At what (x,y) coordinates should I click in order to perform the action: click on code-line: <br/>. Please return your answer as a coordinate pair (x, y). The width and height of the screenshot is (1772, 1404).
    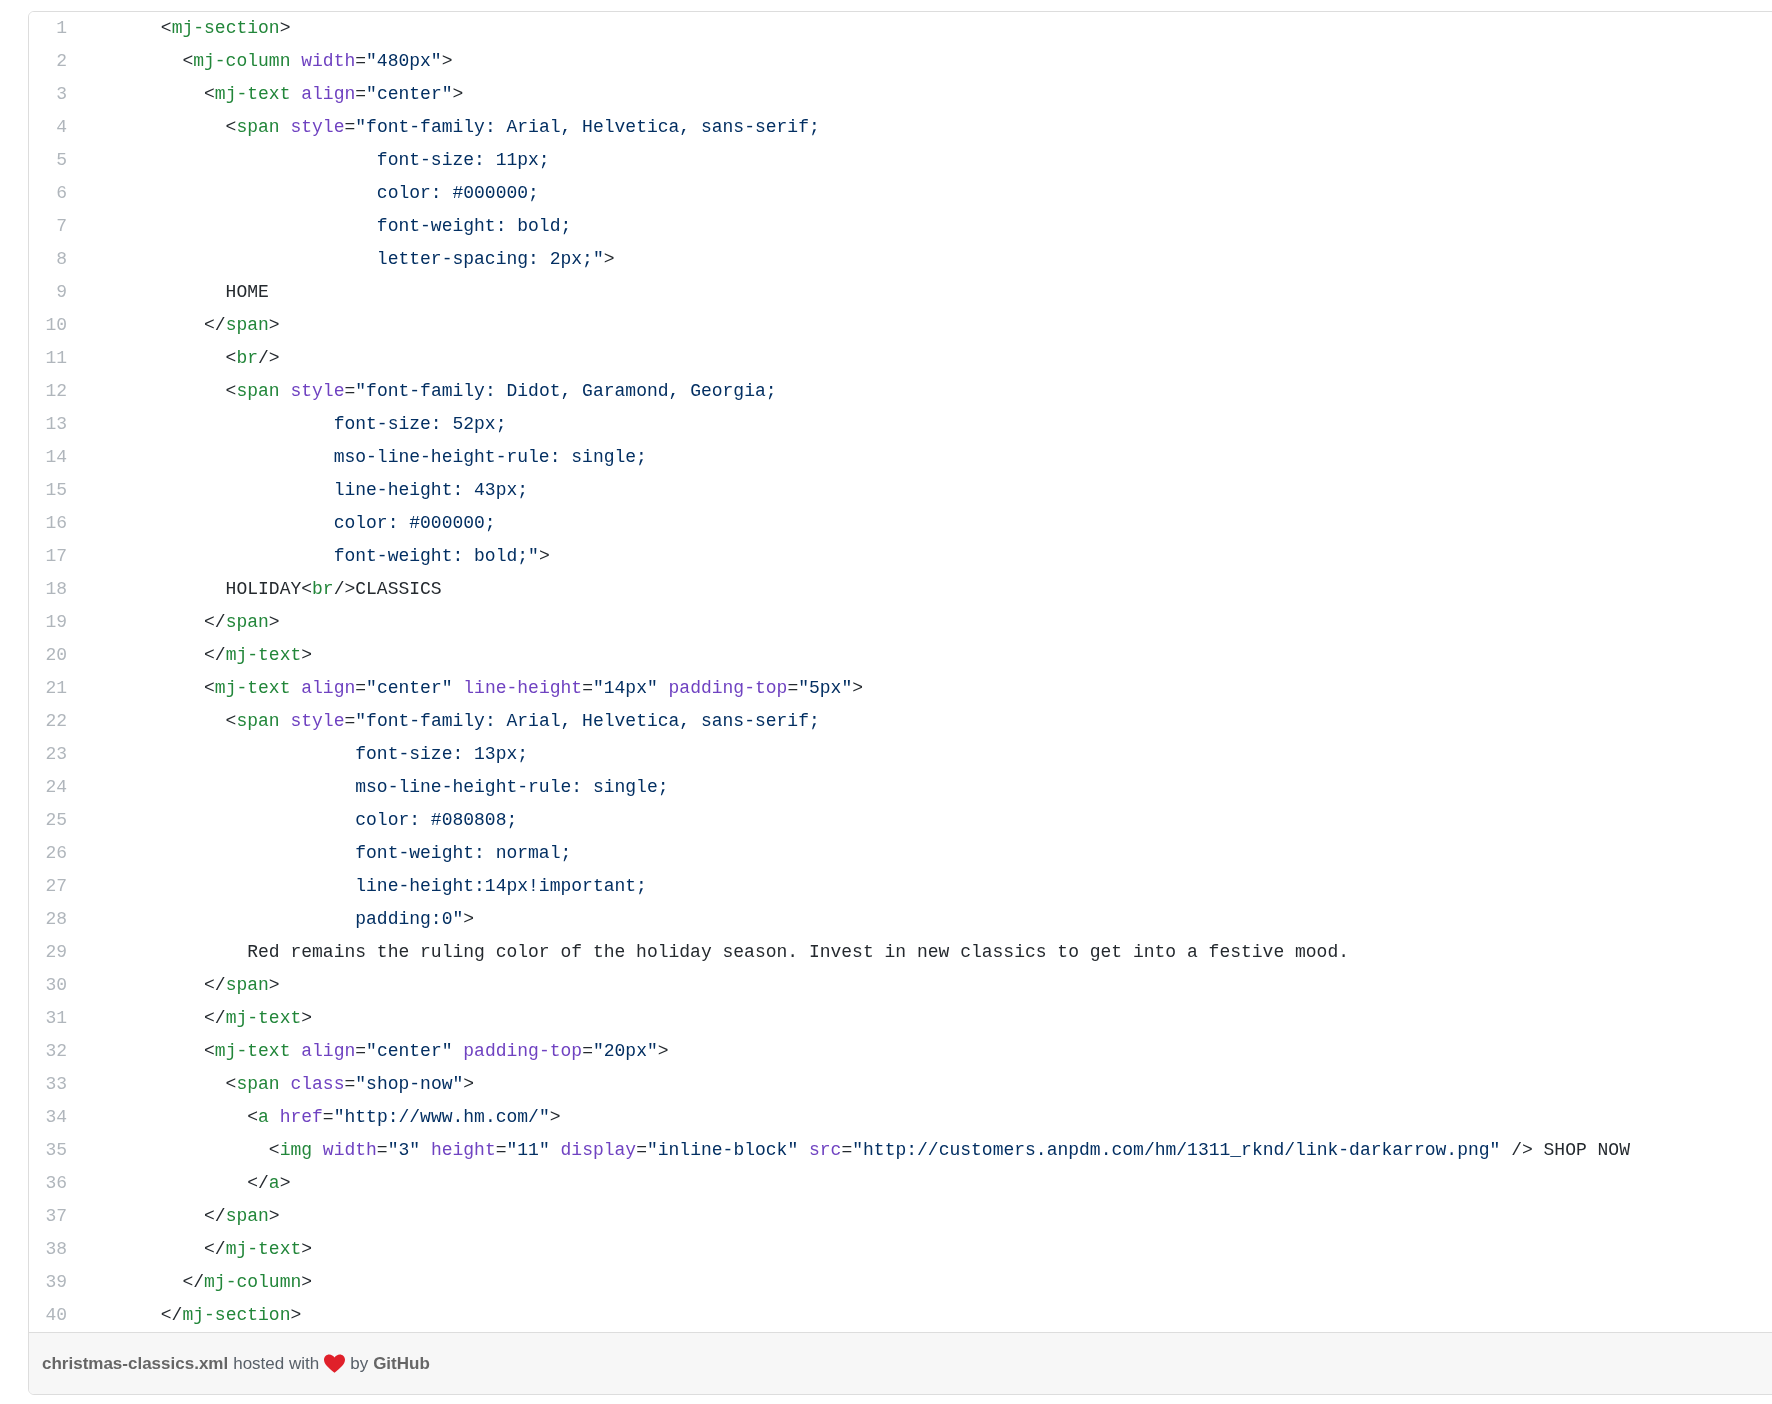
    Looking at the image, I should click on (252, 358).